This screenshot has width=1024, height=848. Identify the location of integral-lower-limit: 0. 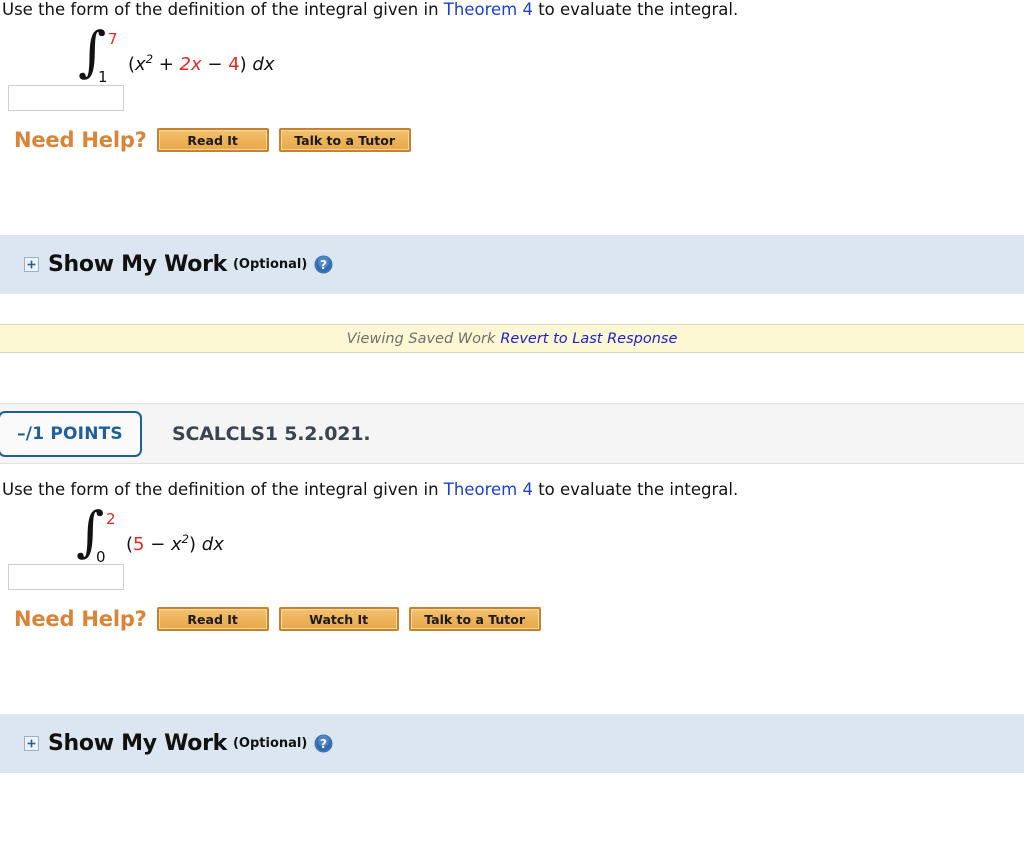
(101, 557).